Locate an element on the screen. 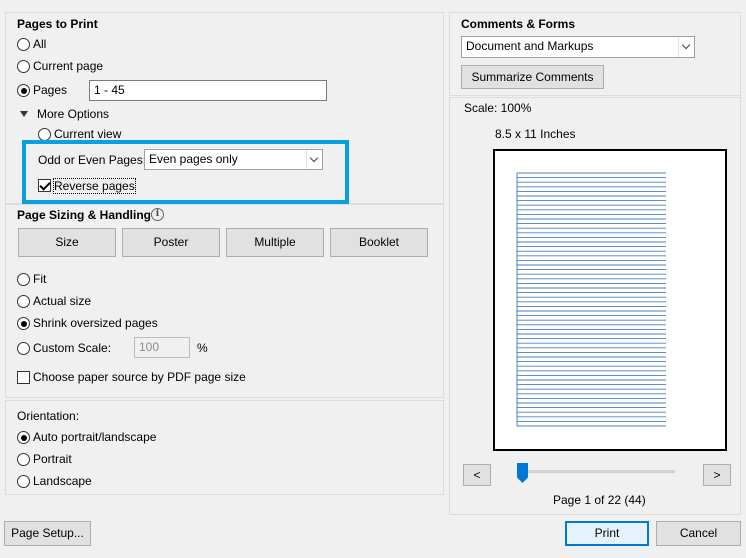  radio-fit-label: Fit is located at coordinates (39, 279).